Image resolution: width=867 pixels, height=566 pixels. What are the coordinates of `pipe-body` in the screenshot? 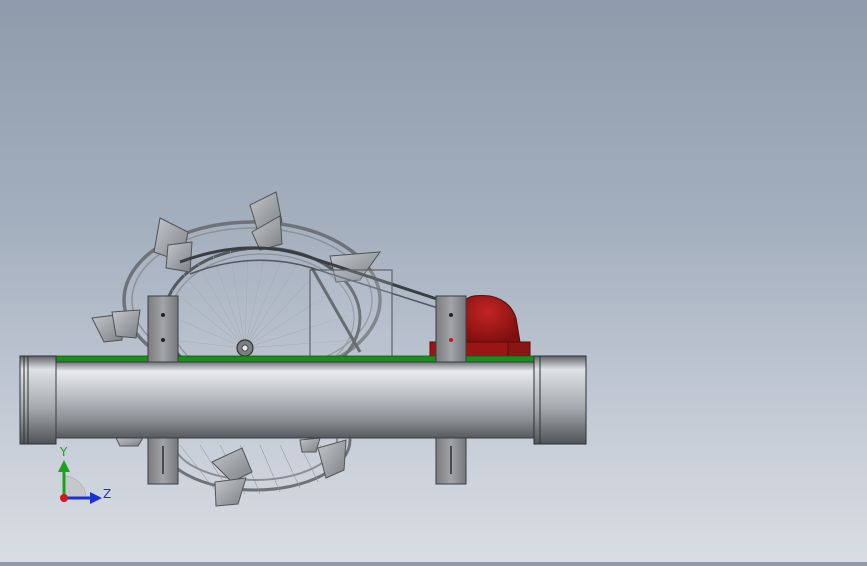 It's located at (295, 400).